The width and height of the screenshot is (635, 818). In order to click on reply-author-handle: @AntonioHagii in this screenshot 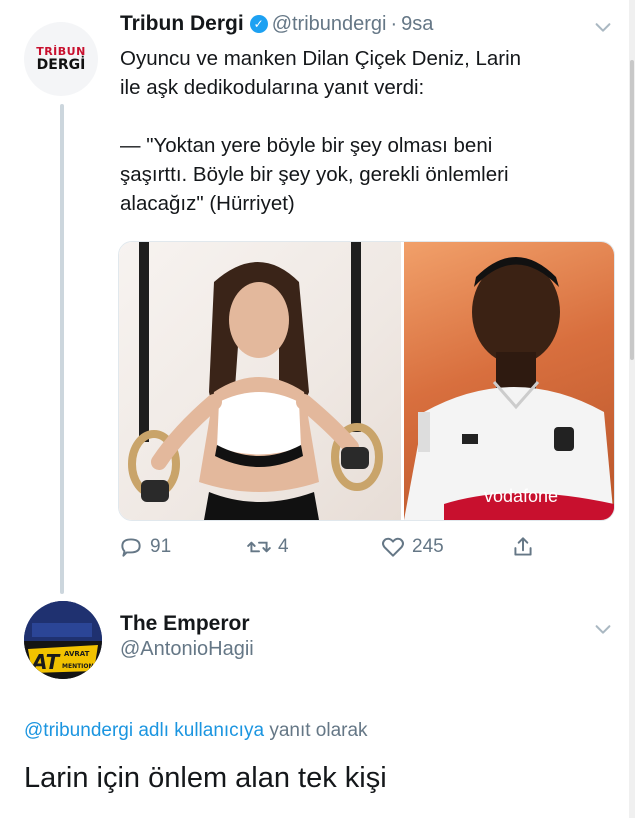, I will do `click(187, 649)`.